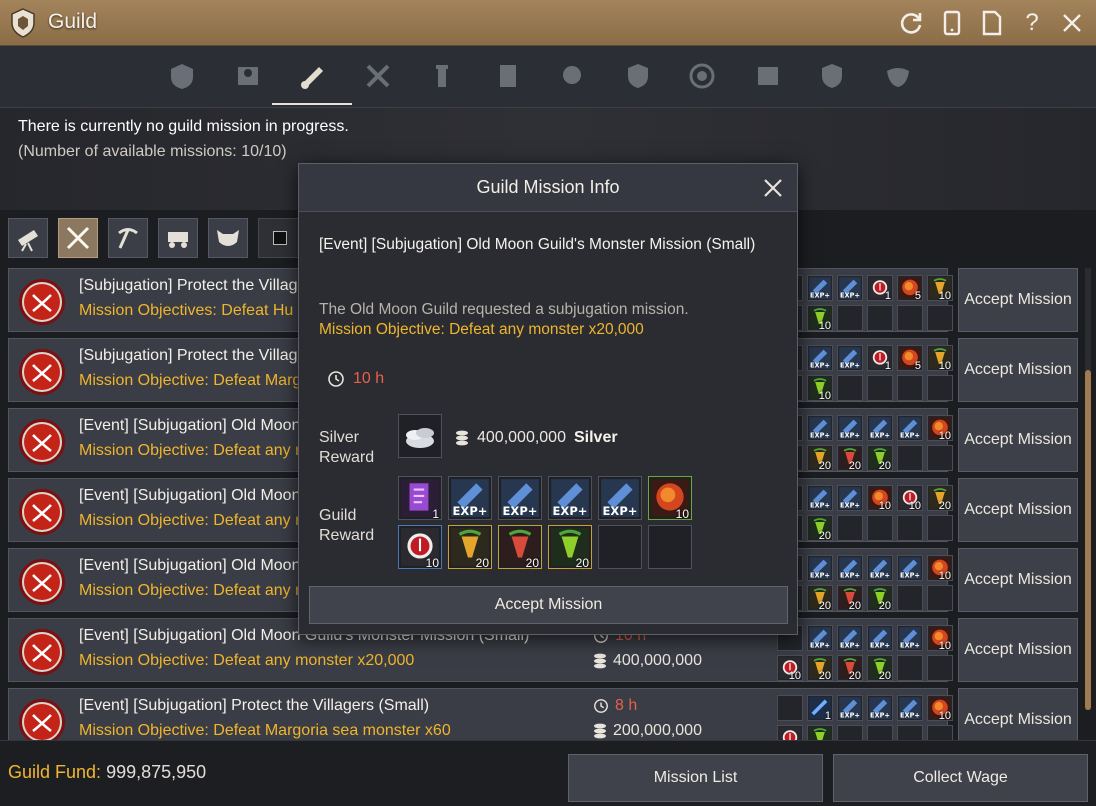  I want to click on tab-records, so click(768, 76).